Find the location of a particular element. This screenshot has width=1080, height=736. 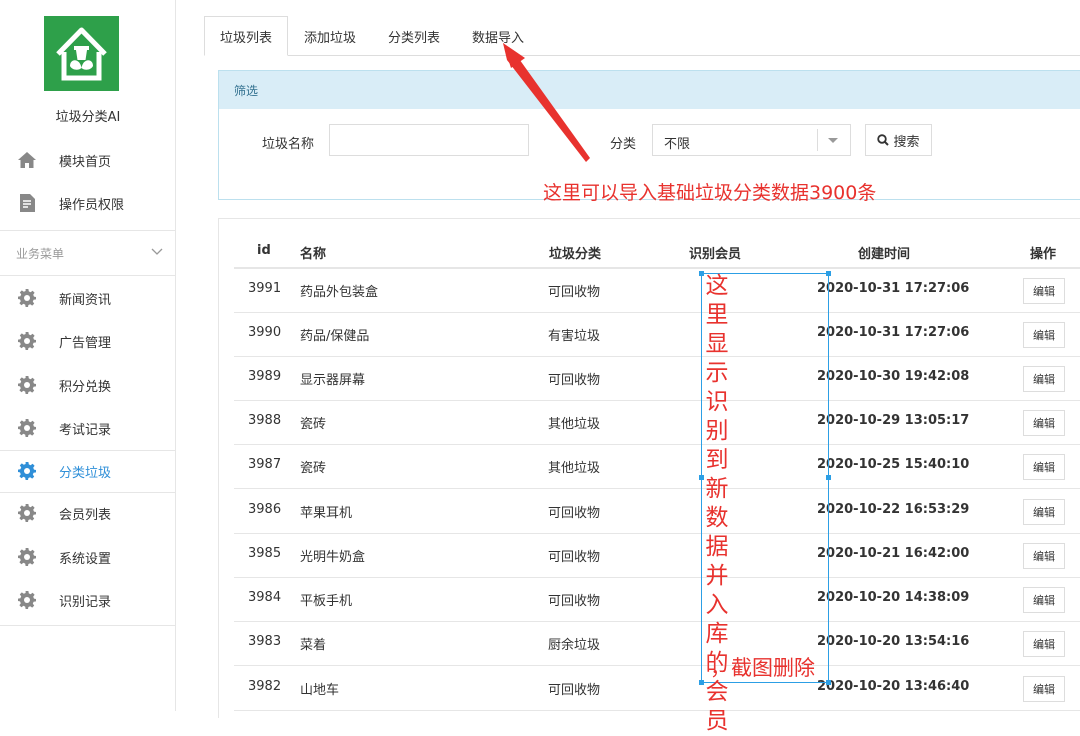

cell-created: 2020-10-30 19:42:08 is located at coordinates (893, 376).